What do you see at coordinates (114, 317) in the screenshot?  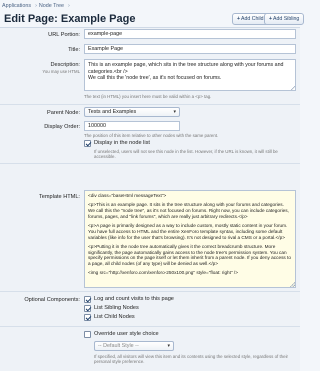 I see `list-child-nodes-label: List Child Nodes` at bounding box center [114, 317].